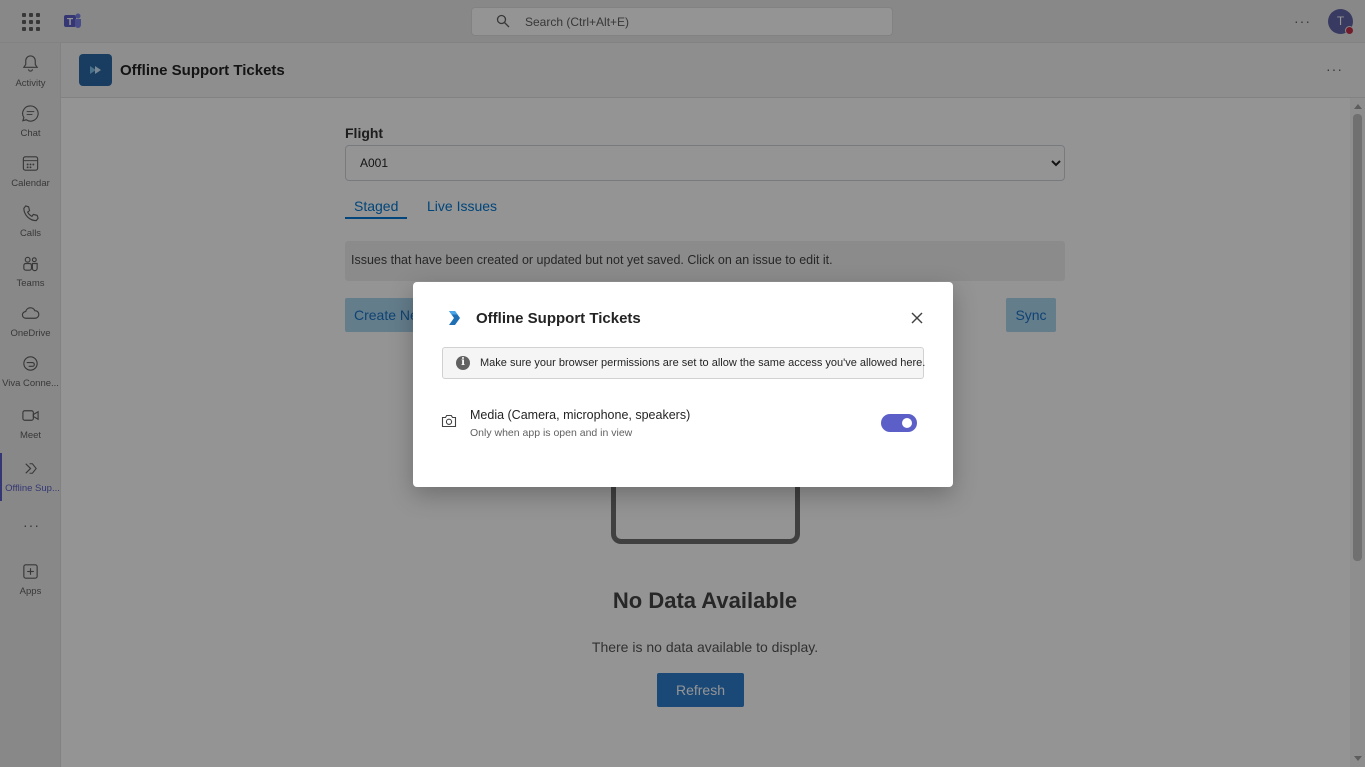 This screenshot has width=1365, height=767. I want to click on dialog-title: Offline Support Tickets, so click(558, 318).